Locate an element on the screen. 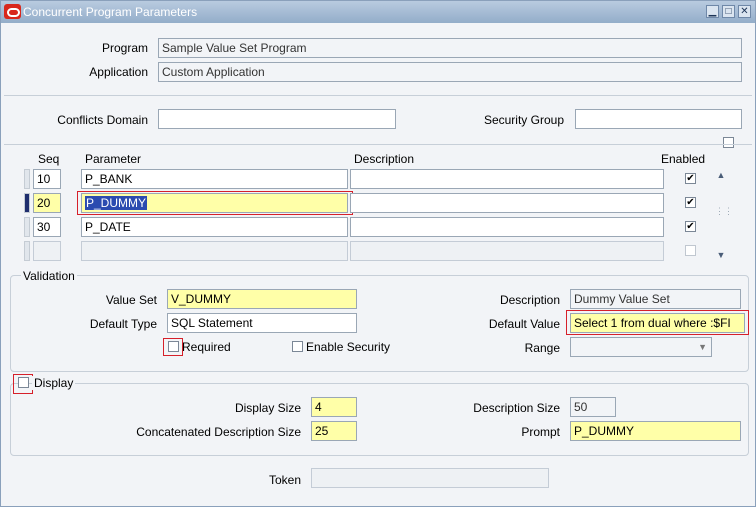  seq-cell: 20 is located at coordinates (47, 203).